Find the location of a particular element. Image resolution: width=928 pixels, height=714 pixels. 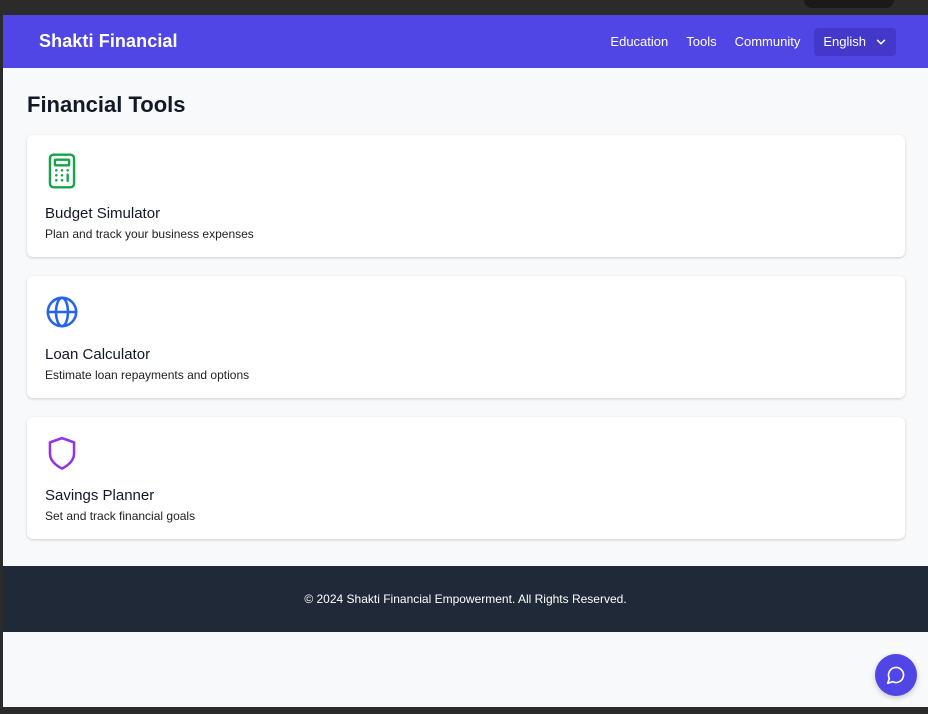

browser-top-chrome is located at coordinates (464, 7).